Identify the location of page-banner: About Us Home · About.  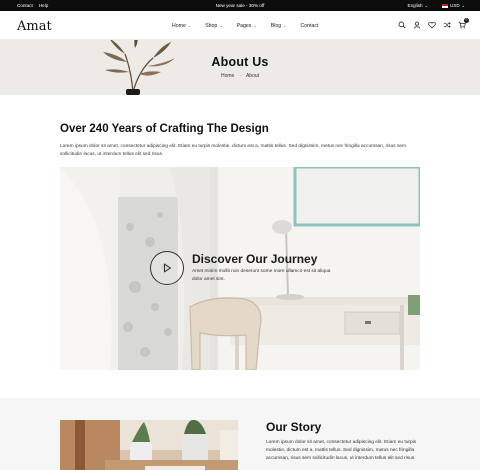
(240, 67).